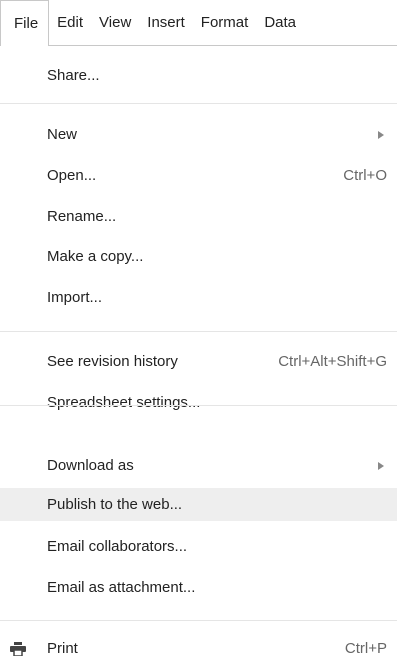 Image resolution: width=397 pixels, height=663 pixels. Describe the element at coordinates (115, 22) in the screenshot. I see `menu-view: View` at that location.